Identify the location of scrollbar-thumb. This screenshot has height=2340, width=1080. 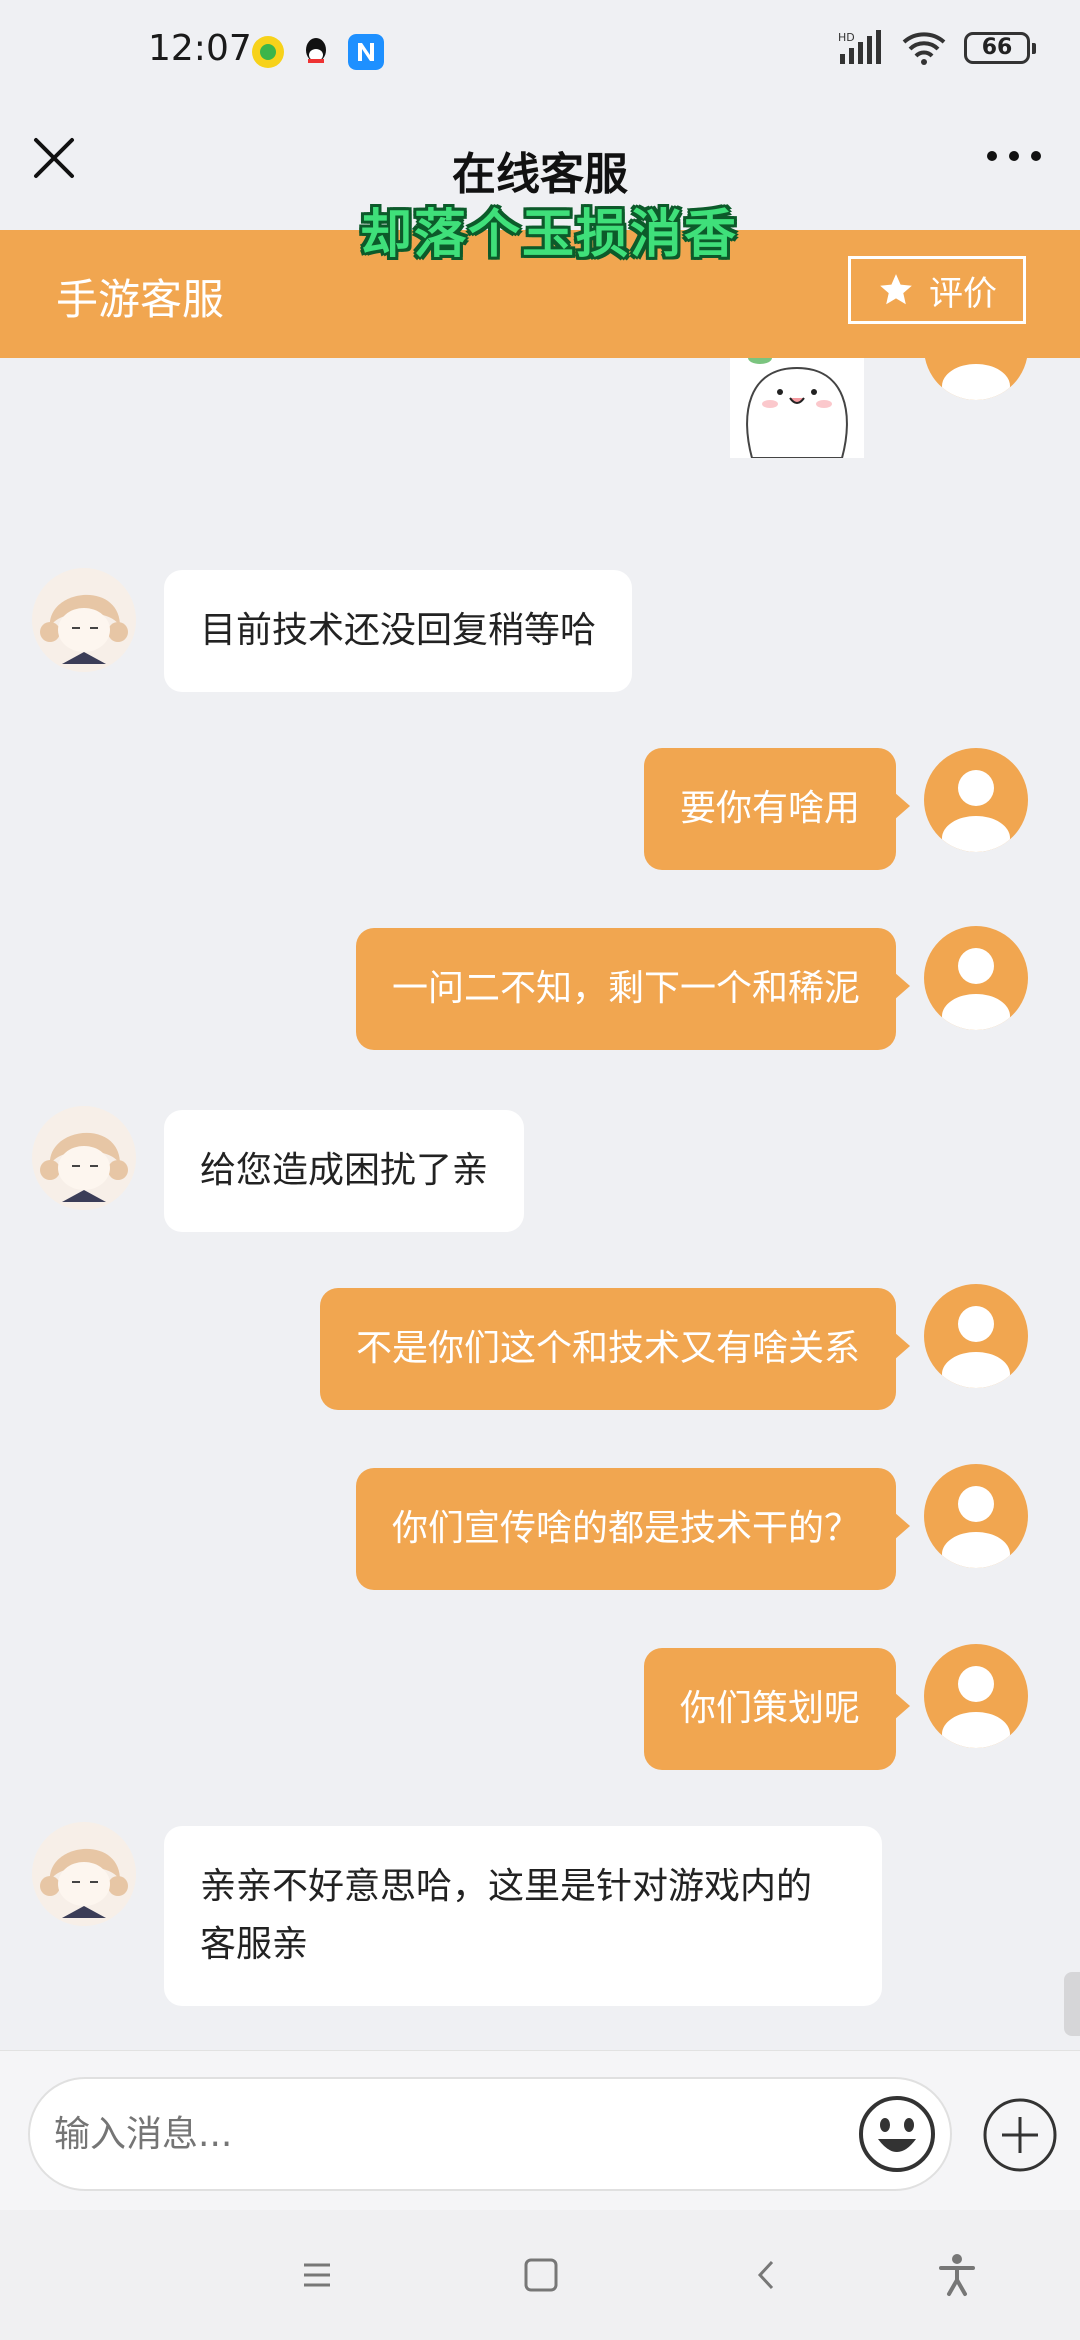
(1072, 2004).